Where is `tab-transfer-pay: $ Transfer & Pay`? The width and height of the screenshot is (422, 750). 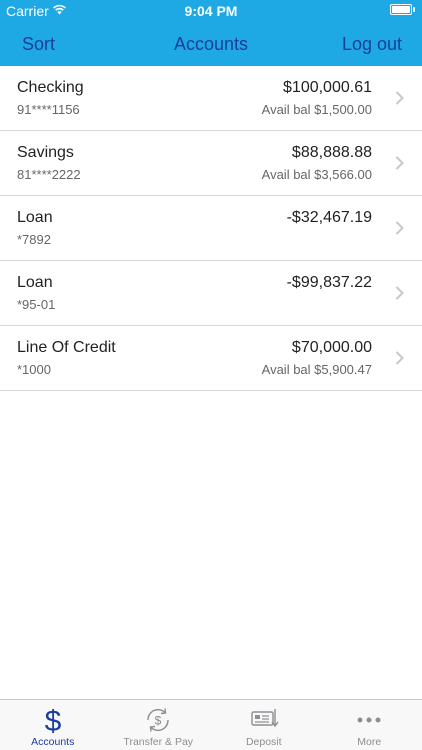
tab-transfer-pay: $ Transfer & Pay is located at coordinates (159, 725).